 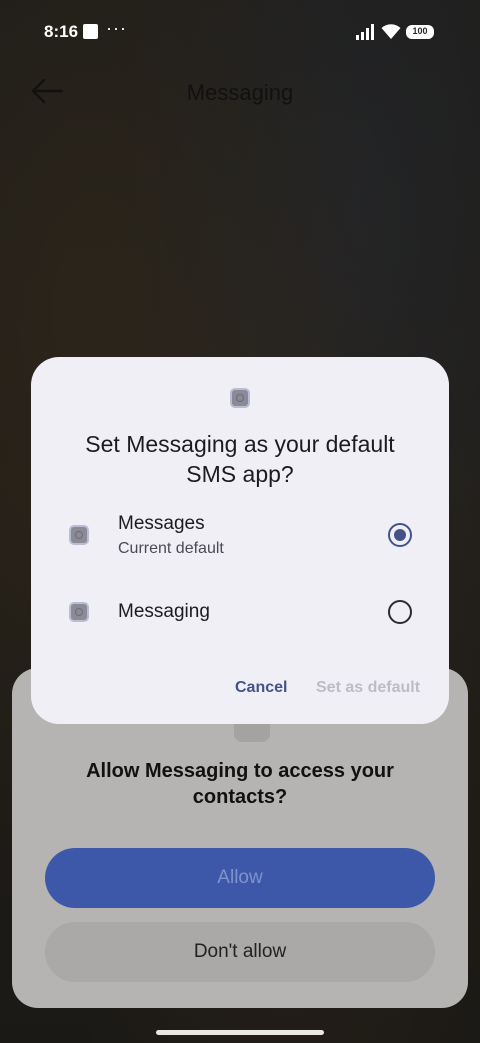 What do you see at coordinates (240, 878) in the screenshot?
I see `allow-button: Allow` at bounding box center [240, 878].